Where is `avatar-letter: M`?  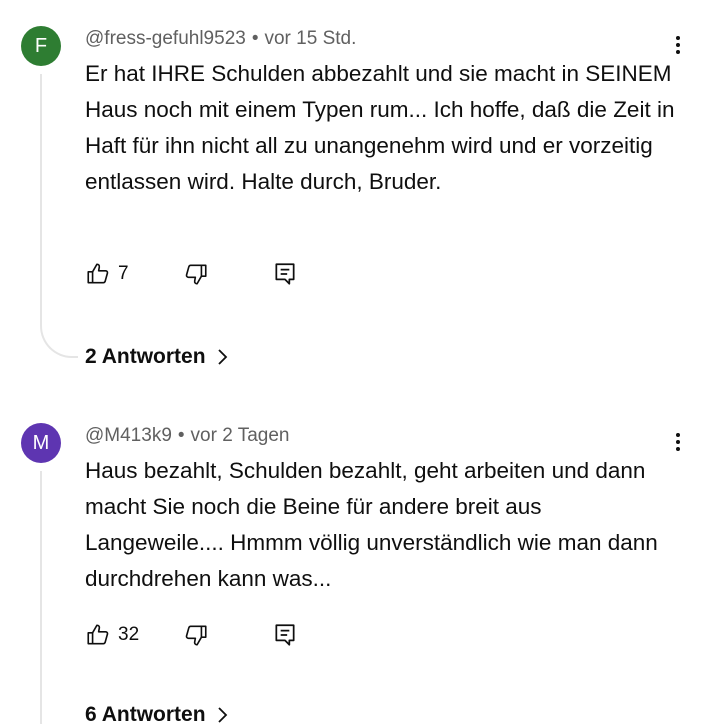
avatar-letter: M is located at coordinates (41, 443).